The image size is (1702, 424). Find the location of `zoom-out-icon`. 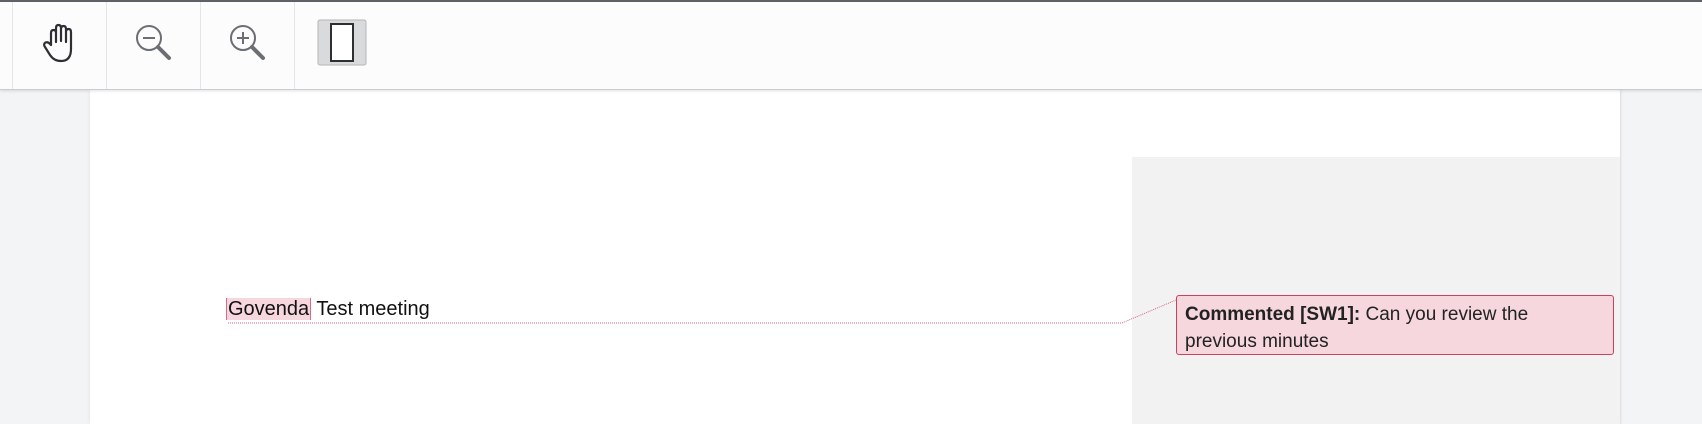

zoom-out-icon is located at coordinates (154, 45).